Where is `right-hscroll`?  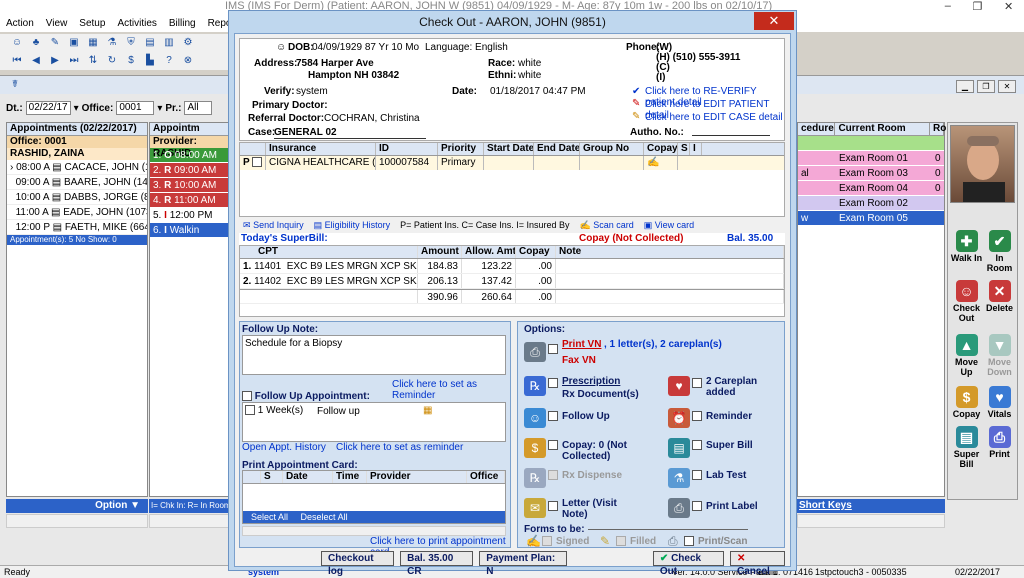 right-hscroll is located at coordinates (871, 521).